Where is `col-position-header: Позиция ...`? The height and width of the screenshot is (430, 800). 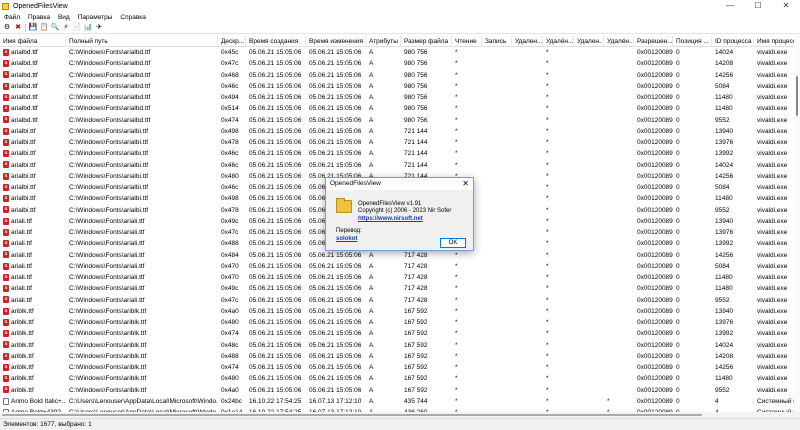
col-position-header: Позиция ... is located at coordinates (692, 41).